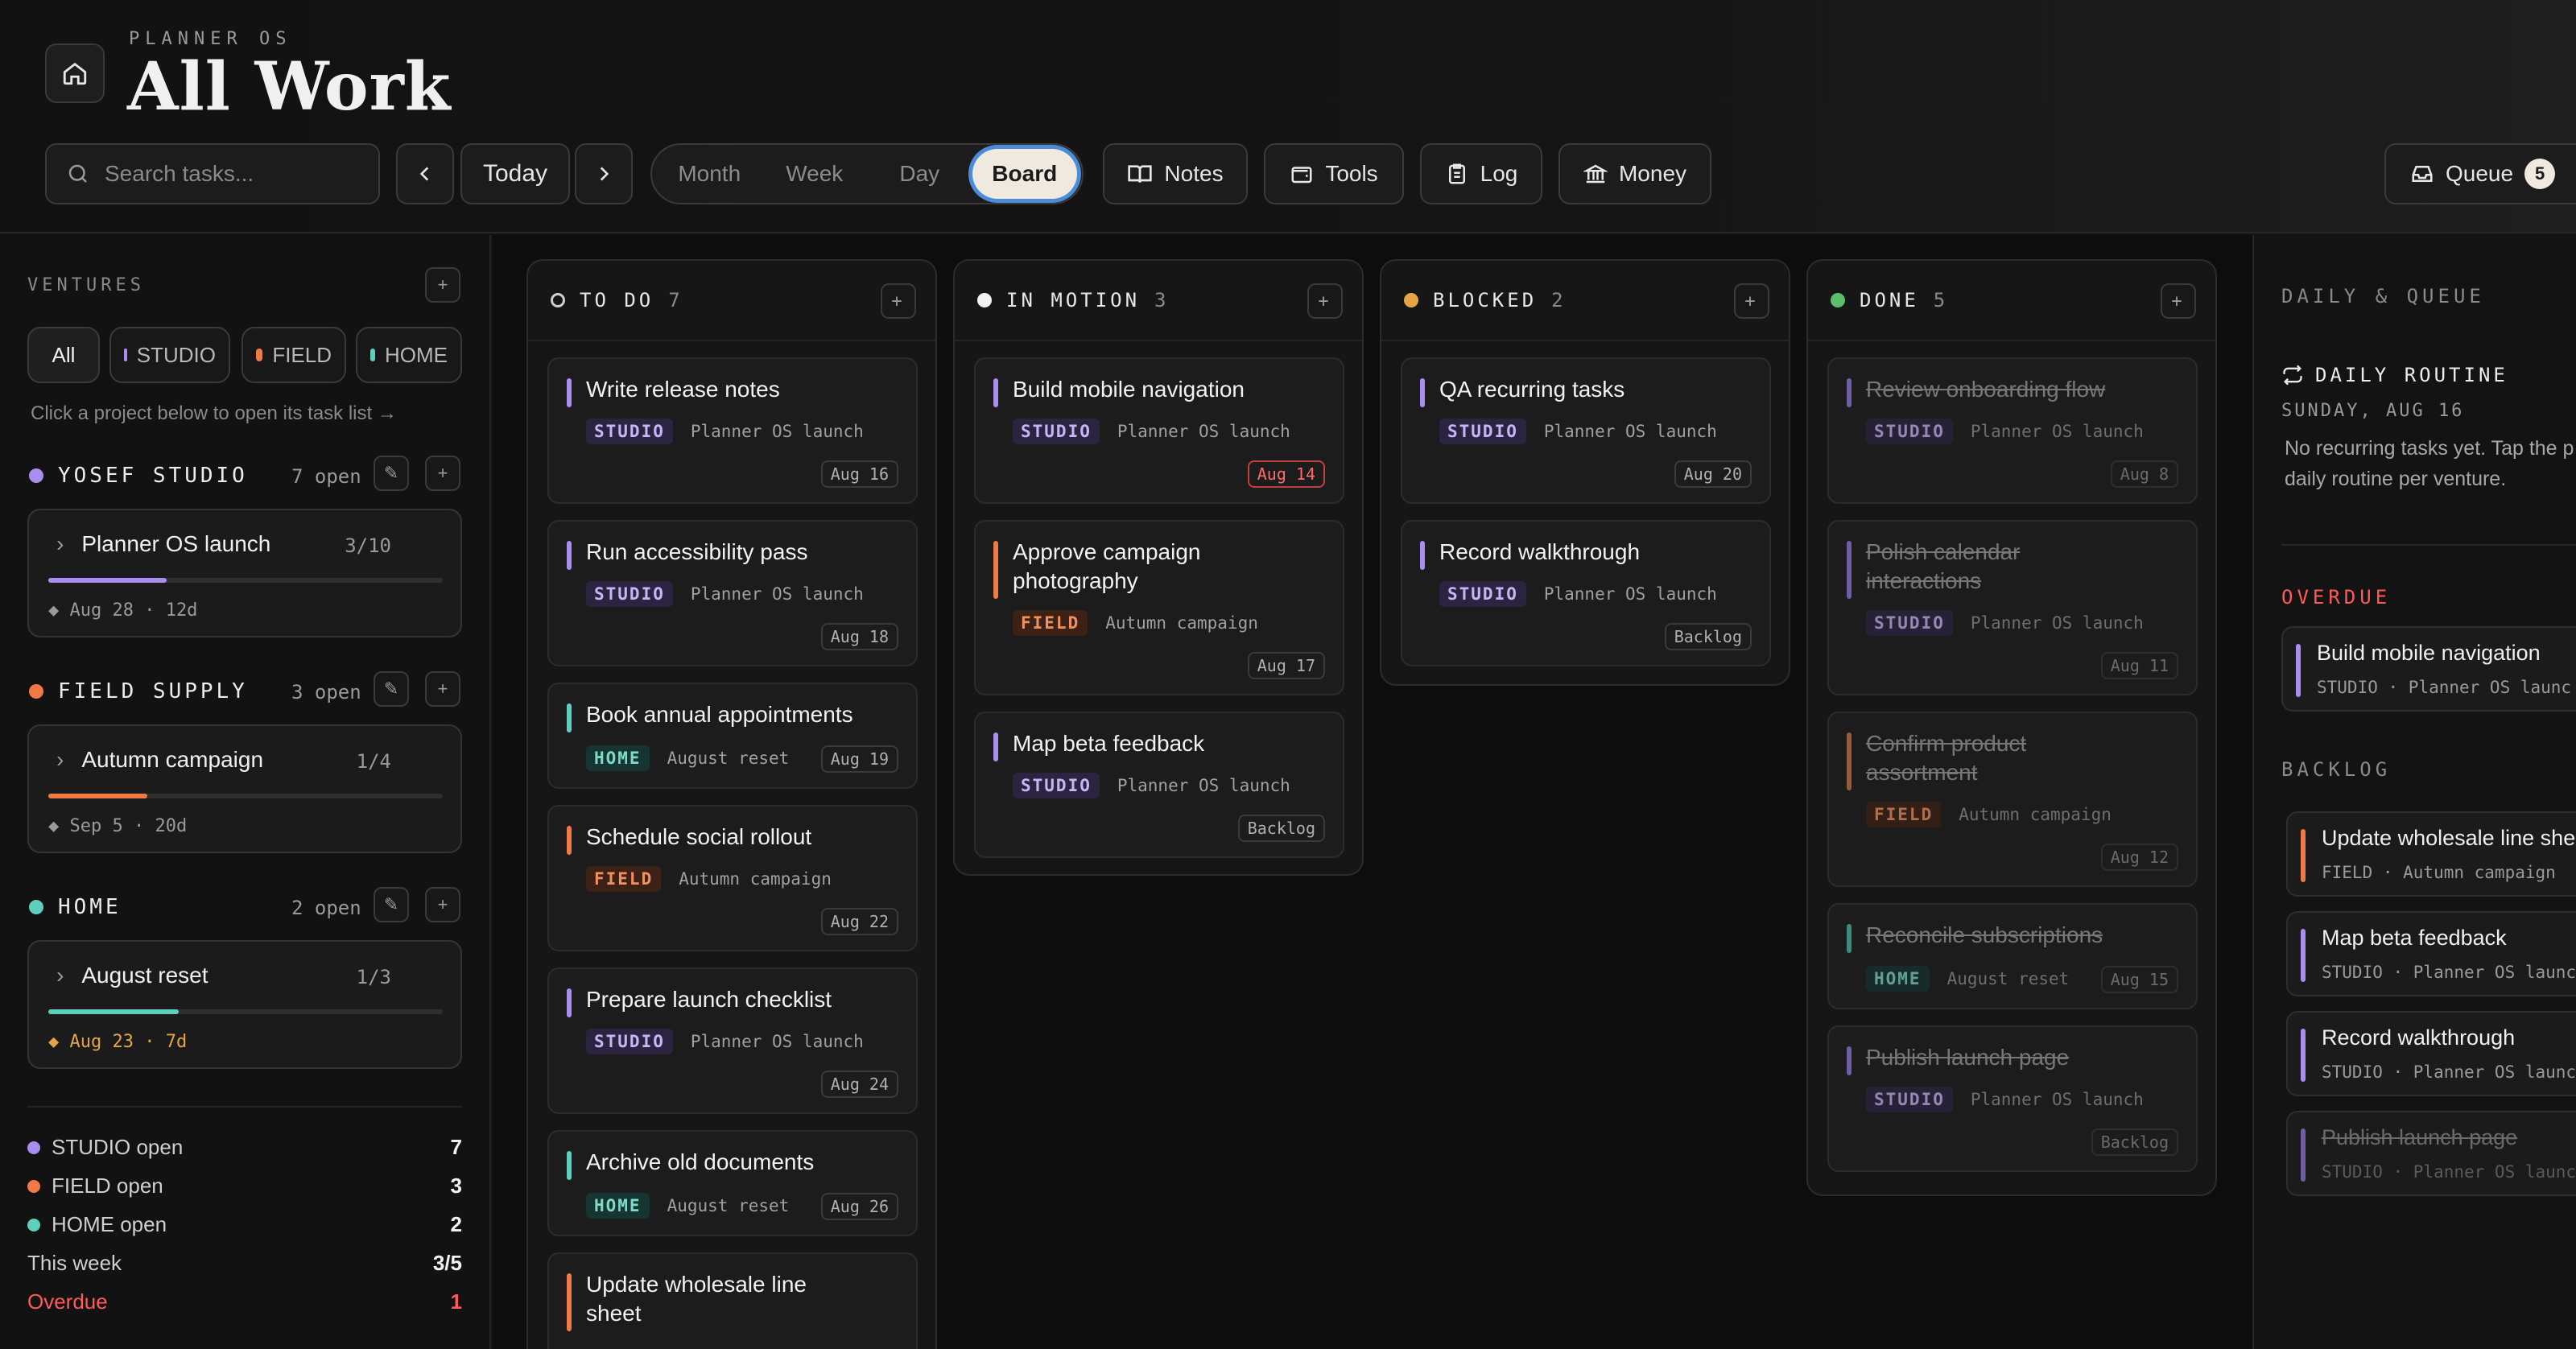  Describe the element at coordinates (153, 476) in the screenshot. I see `venture-name-label: YOSEF STUDIO` at that location.